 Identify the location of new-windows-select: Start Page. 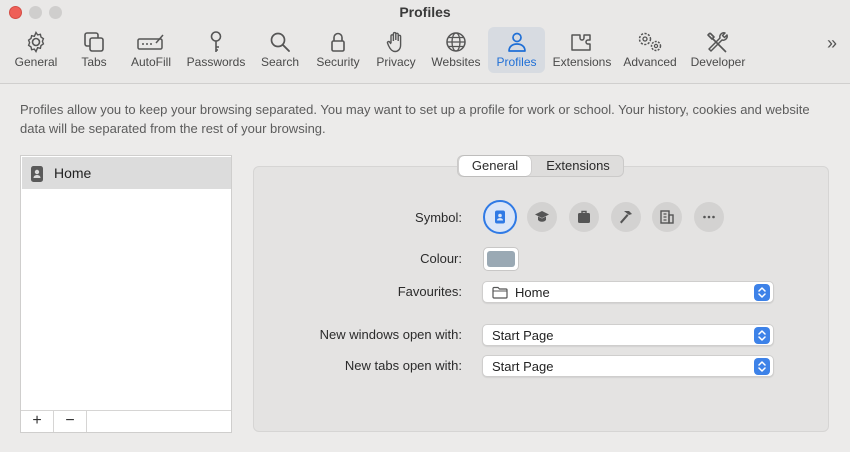
(628, 335).